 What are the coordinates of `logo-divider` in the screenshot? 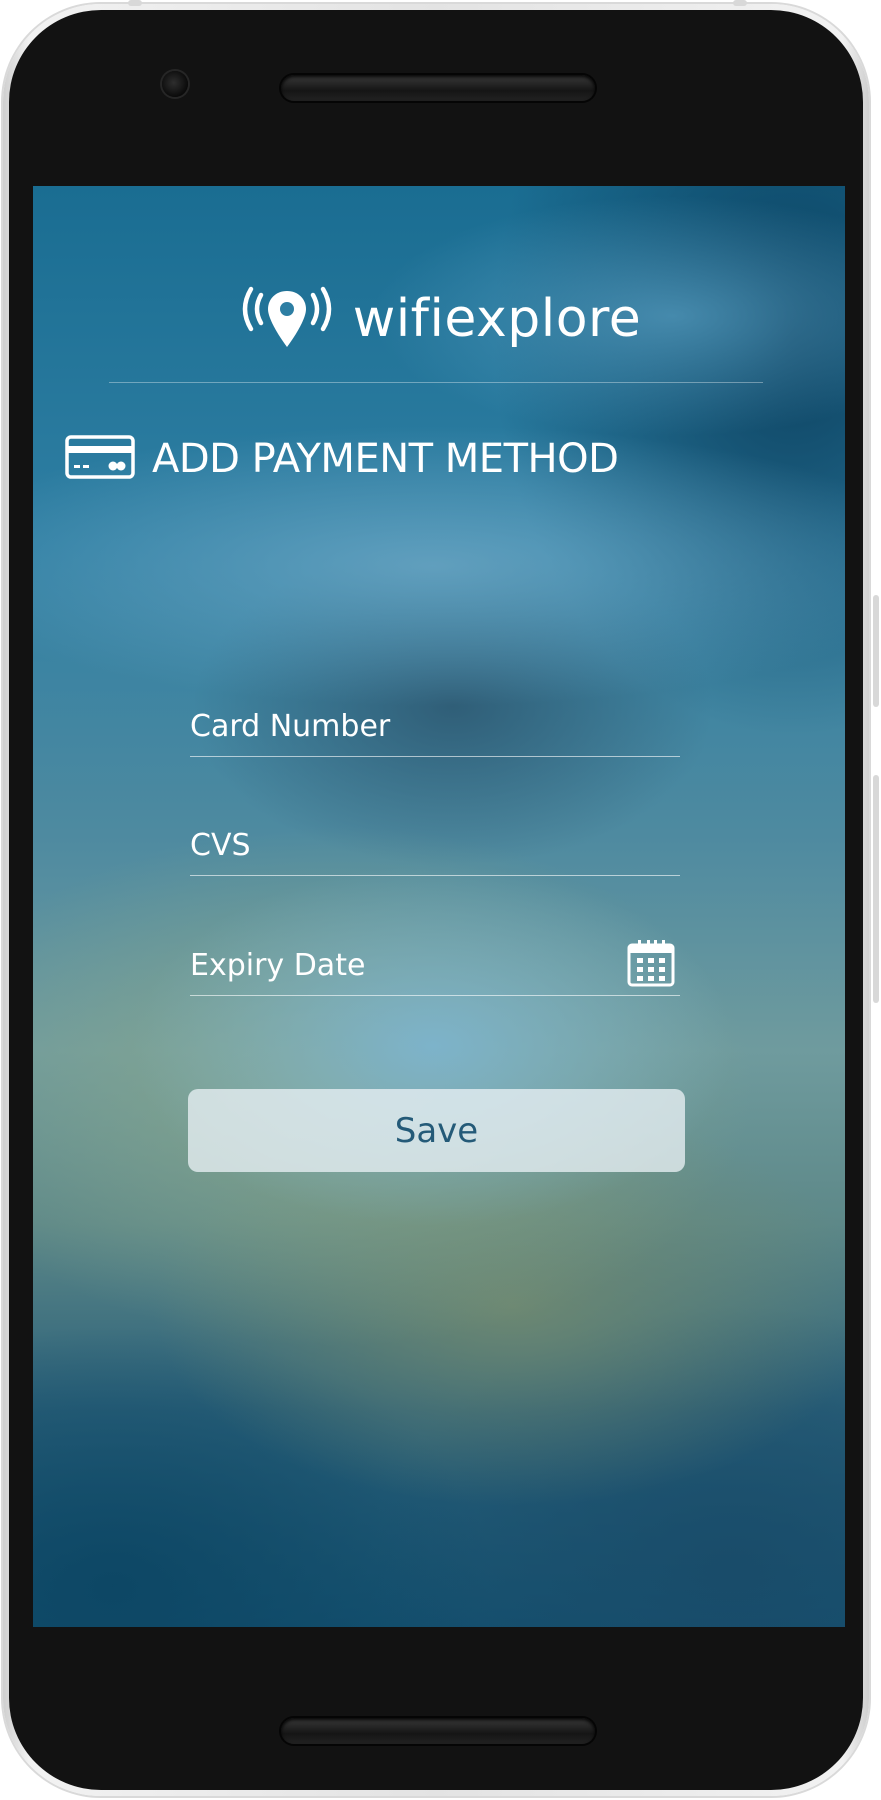 It's located at (436, 382).